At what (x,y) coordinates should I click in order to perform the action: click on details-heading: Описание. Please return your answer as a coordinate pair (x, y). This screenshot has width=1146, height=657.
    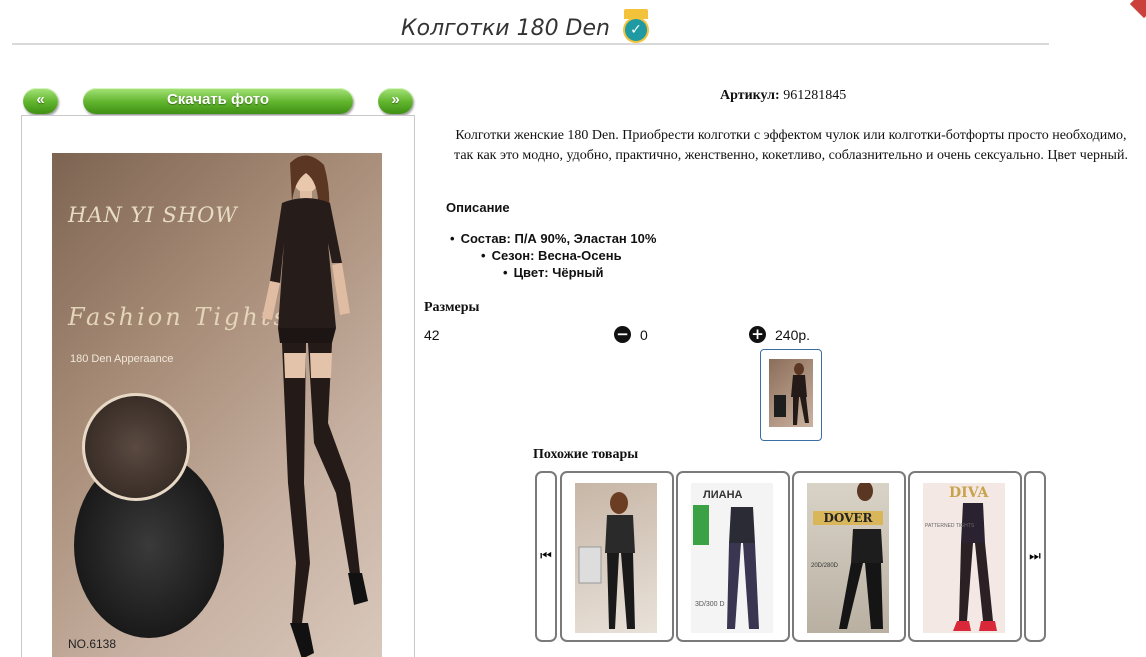
    Looking at the image, I should click on (478, 207).